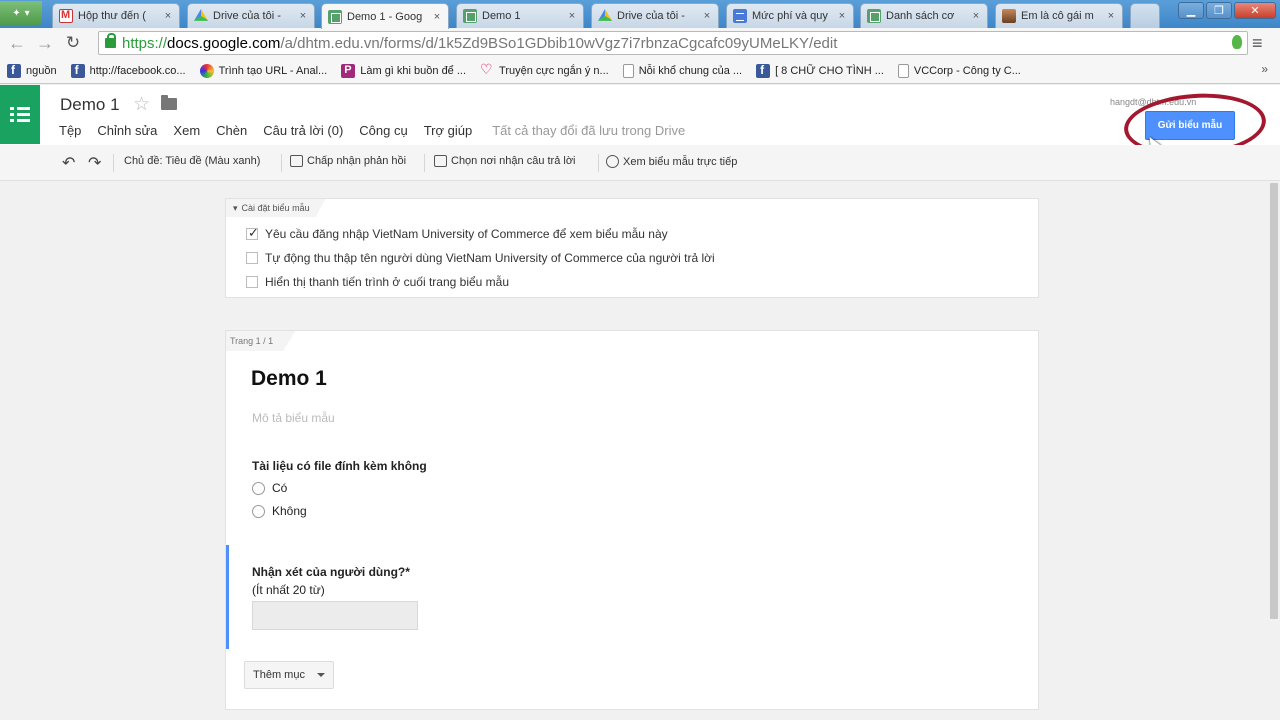  What do you see at coordinates (339, 466) in the screenshot?
I see `question-title: Tài liệu có file đính kèm không` at bounding box center [339, 466].